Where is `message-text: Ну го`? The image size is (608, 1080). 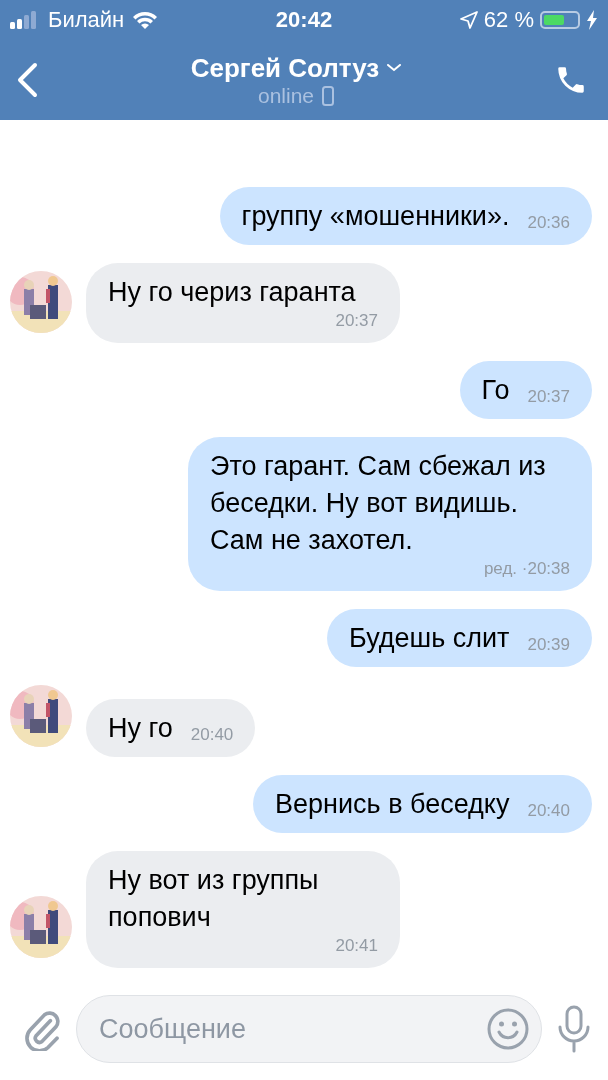 message-text: Ну го is located at coordinates (140, 728).